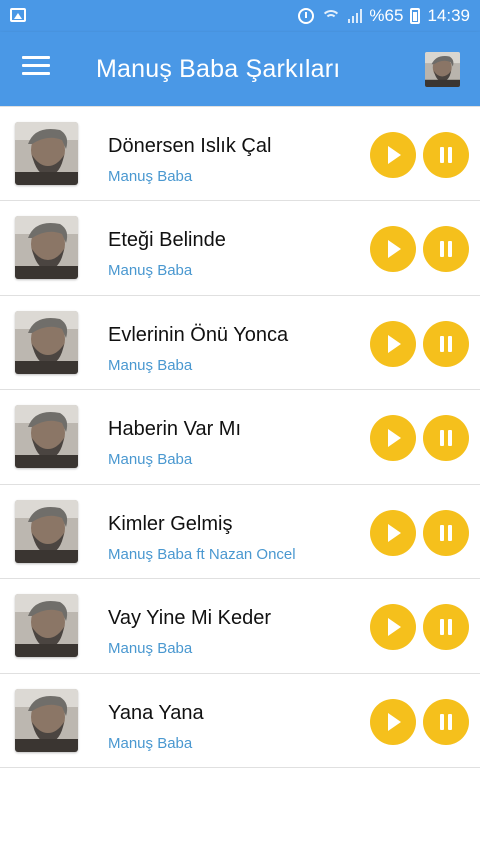 The height and width of the screenshot is (853, 480). What do you see at coordinates (218, 69) in the screenshot?
I see `app-title: Manuş Baba Şarkıları` at bounding box center [218, 69].